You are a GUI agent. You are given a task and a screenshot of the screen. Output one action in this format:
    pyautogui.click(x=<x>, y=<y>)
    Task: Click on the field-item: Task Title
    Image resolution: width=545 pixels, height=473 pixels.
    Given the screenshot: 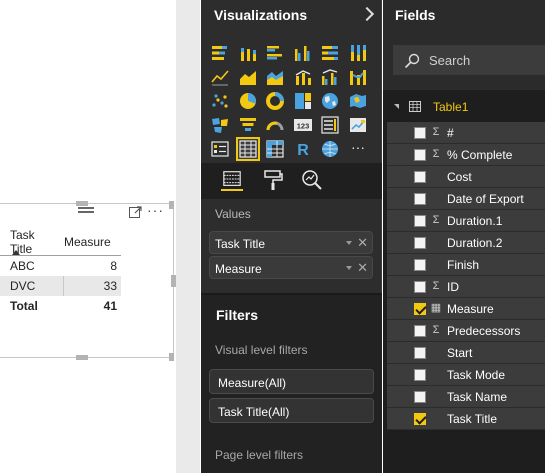 What is the action you would take?
    pyautogui.click(x=466, y=419)
    